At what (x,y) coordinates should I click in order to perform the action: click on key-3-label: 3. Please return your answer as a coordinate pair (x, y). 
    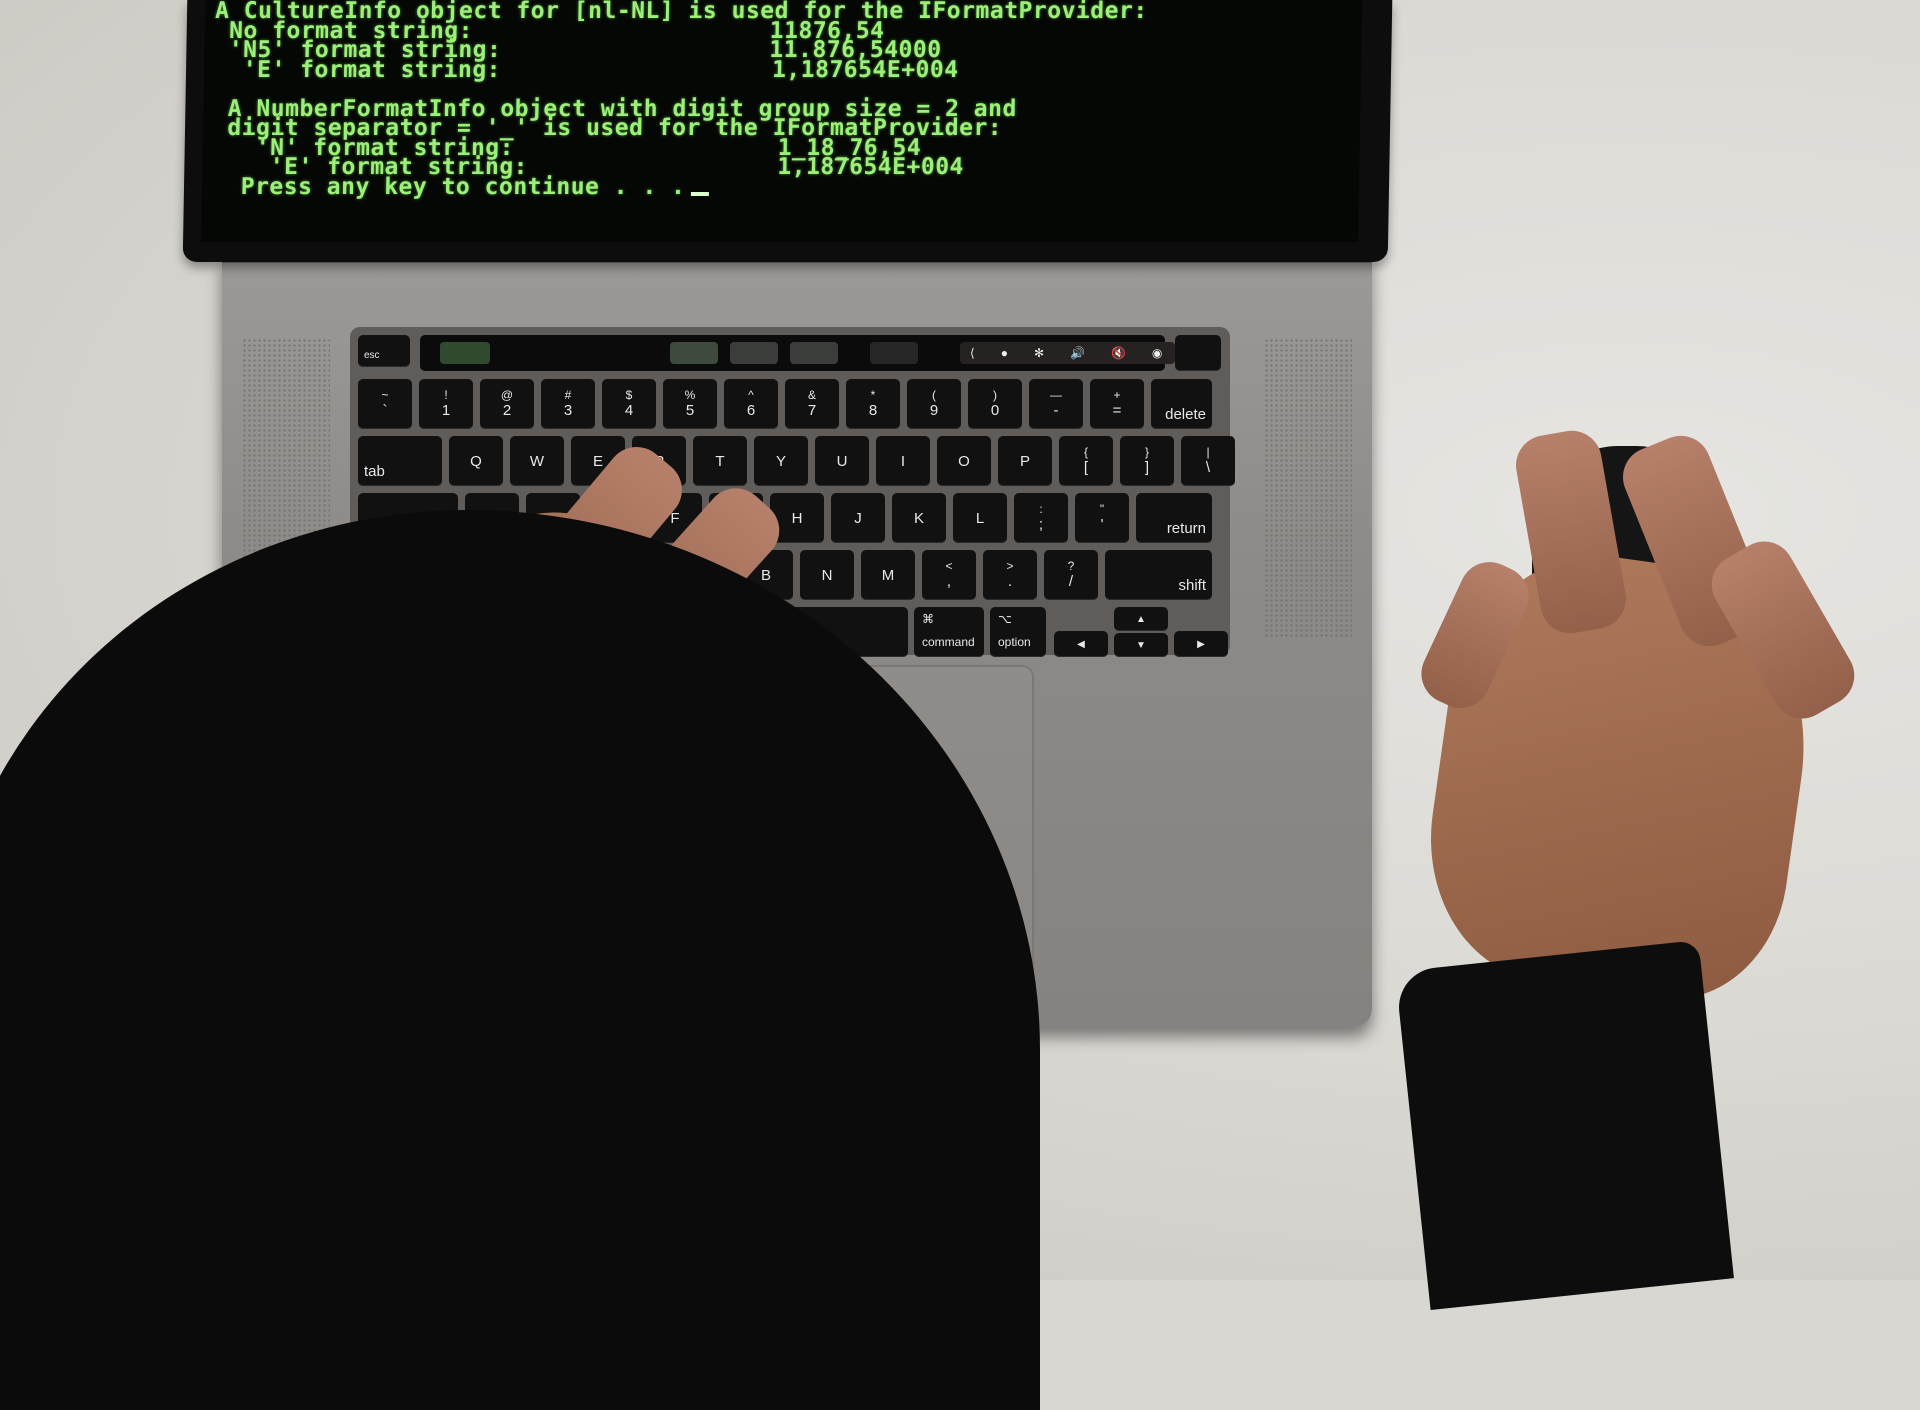
    Looking at the image, I should click on (568, 410).